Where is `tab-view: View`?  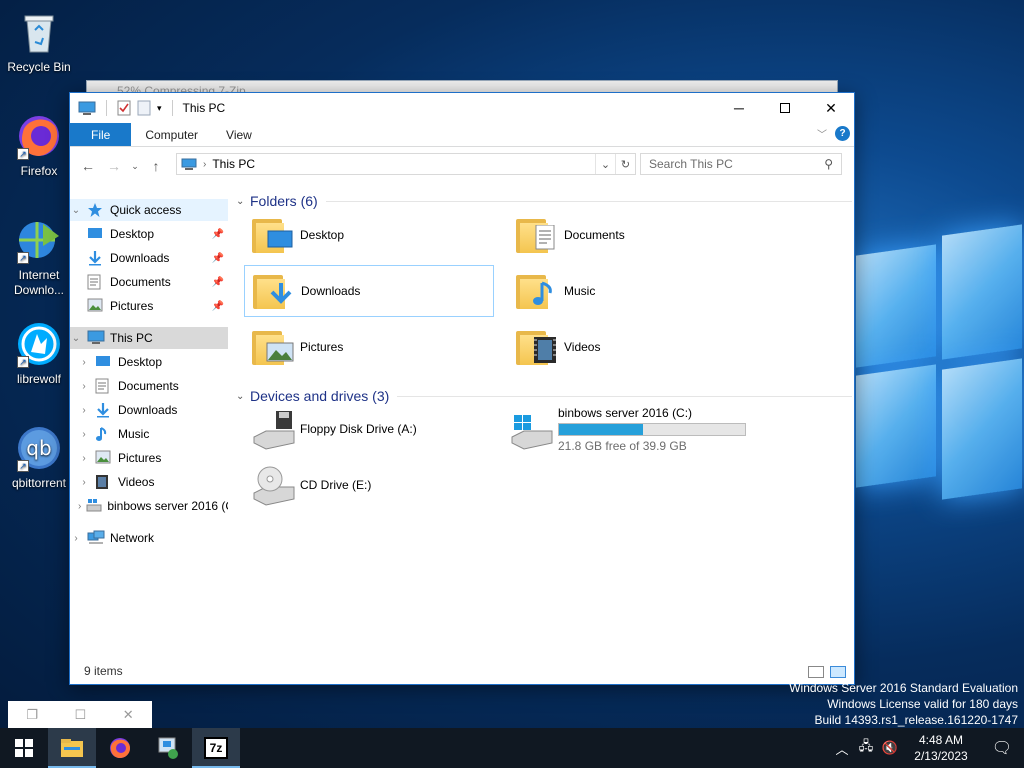 tab-view: View is located at coordinates (239, 134).